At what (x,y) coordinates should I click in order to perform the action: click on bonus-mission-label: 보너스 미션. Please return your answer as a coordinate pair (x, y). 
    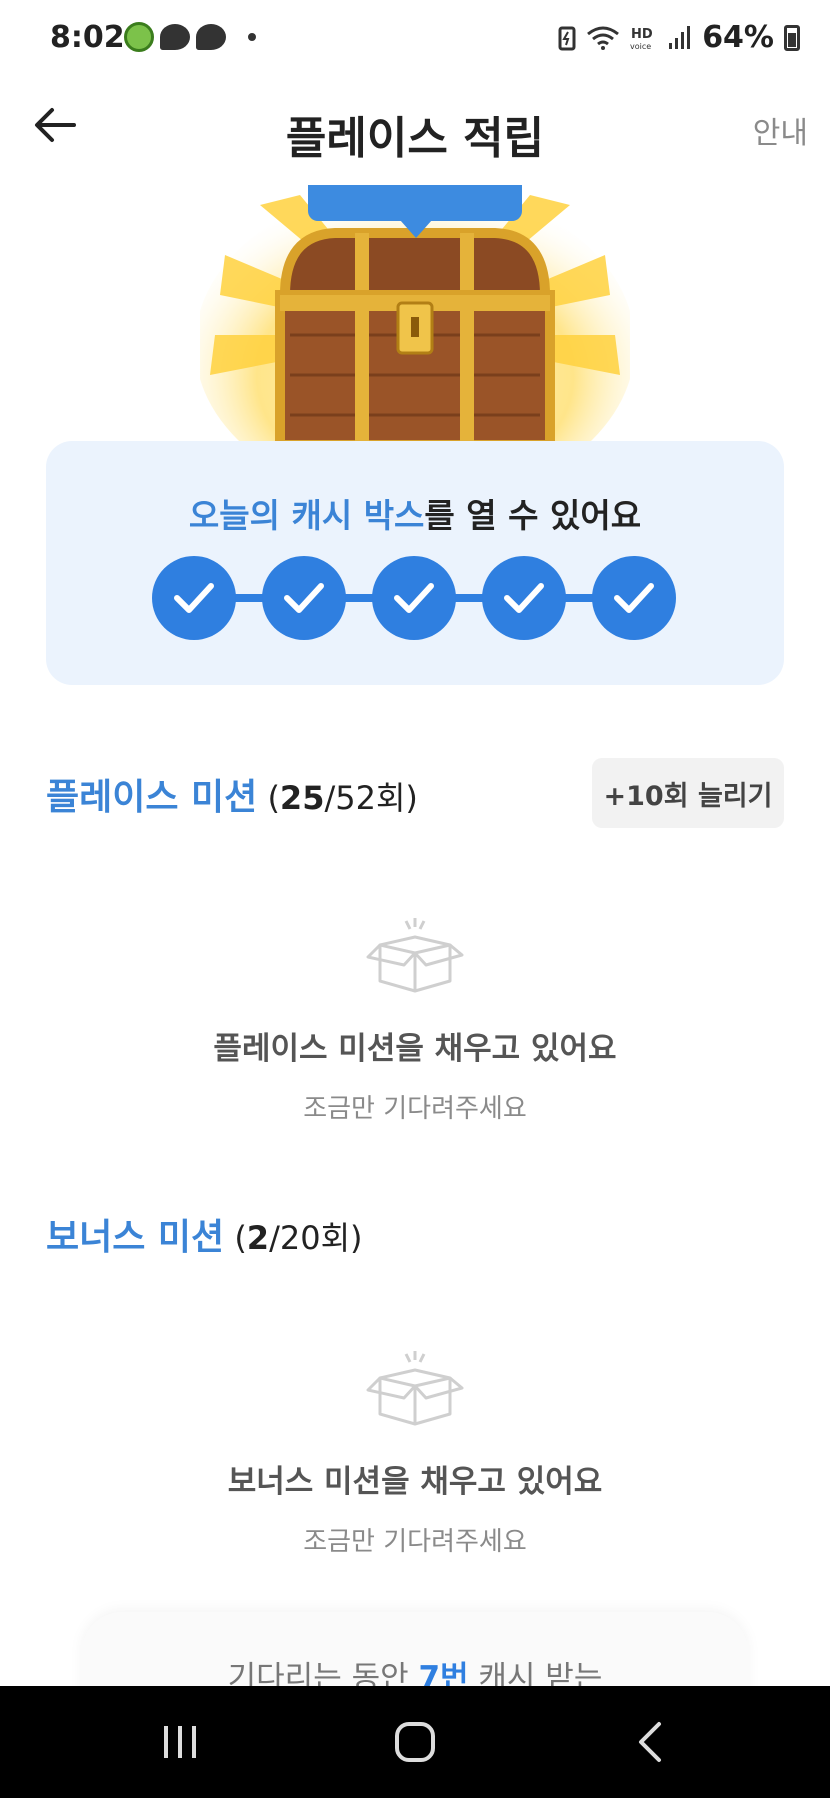
    Looking at the image, I should click on (135, 1237).